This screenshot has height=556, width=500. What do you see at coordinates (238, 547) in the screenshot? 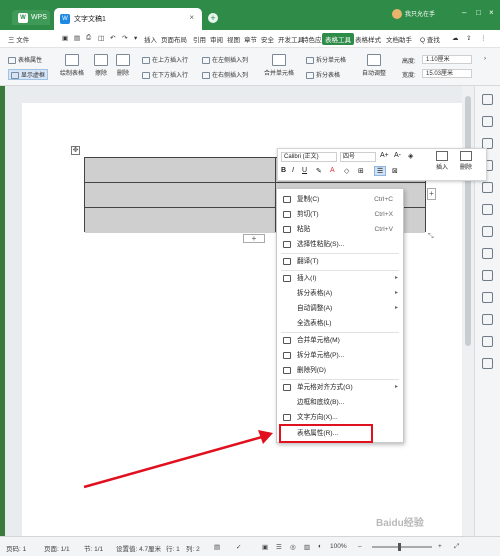
I see `spell-check-icon: ✓` at bounding box center [238, 547].